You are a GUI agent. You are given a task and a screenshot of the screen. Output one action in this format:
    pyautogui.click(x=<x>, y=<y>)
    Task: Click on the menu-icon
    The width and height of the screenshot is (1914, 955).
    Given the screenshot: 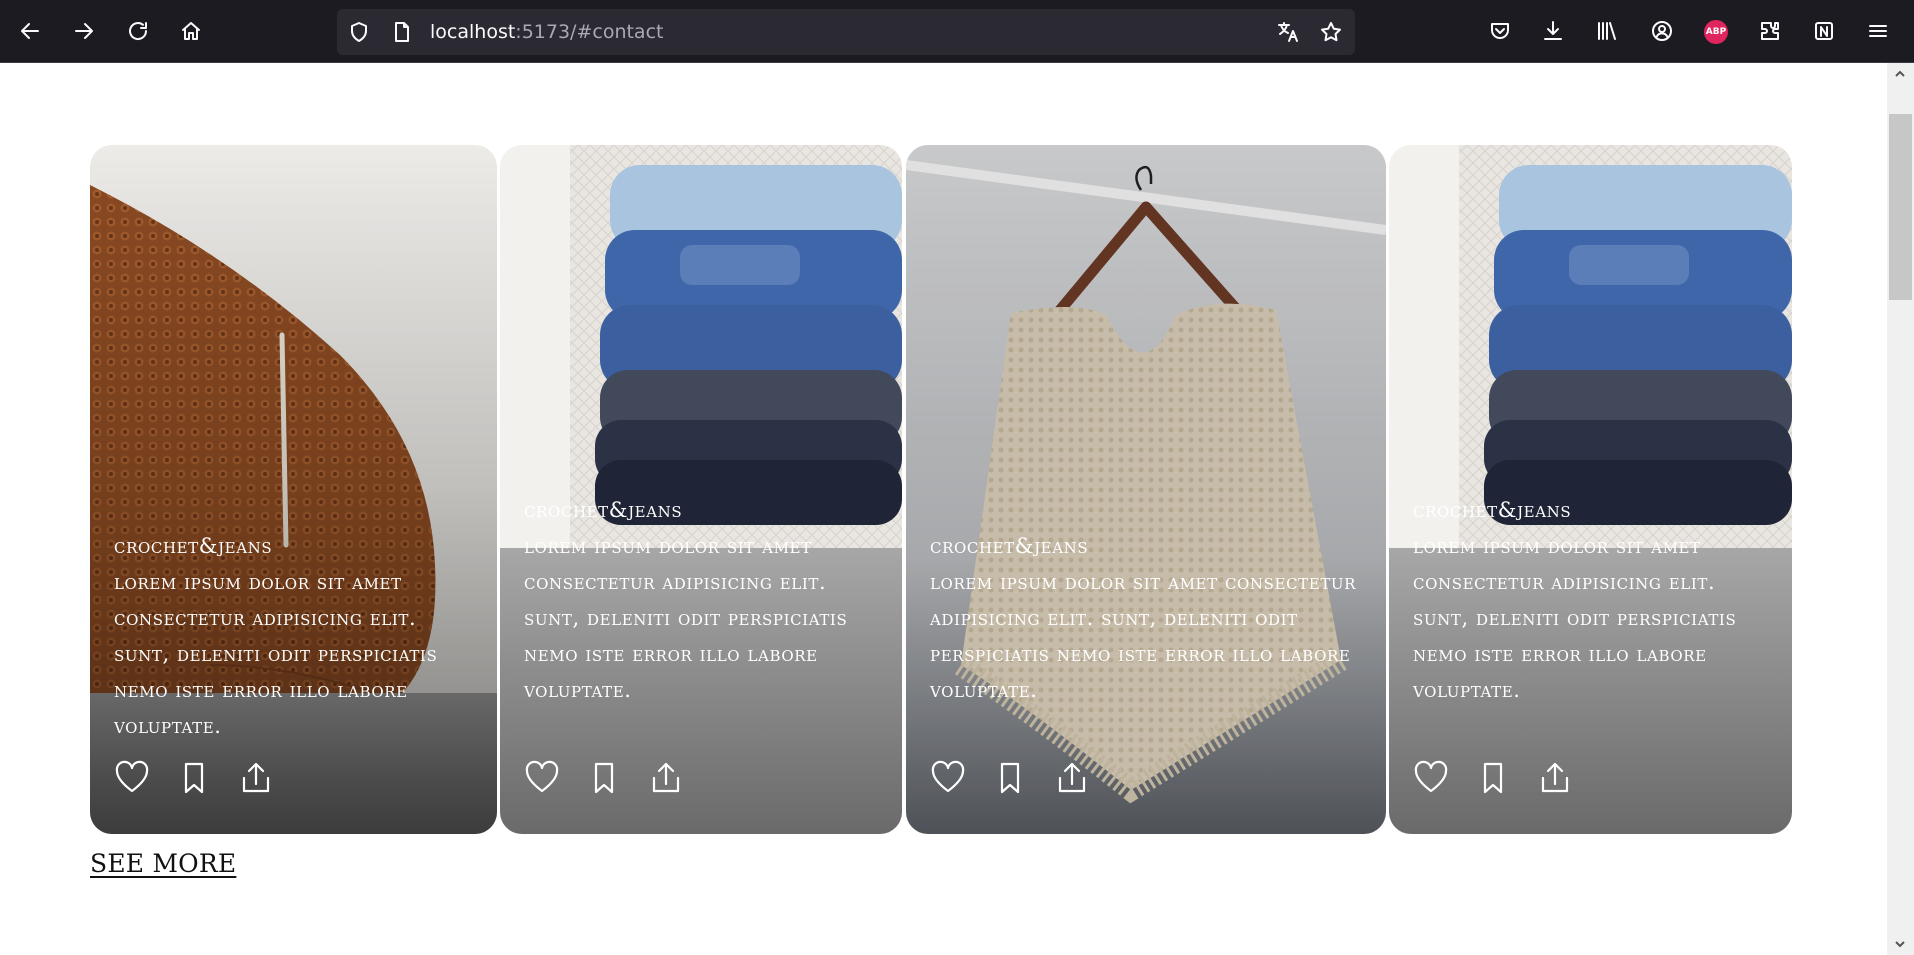 What is the action you would take?
    pyautogui.click(x=1878, y=31)
    